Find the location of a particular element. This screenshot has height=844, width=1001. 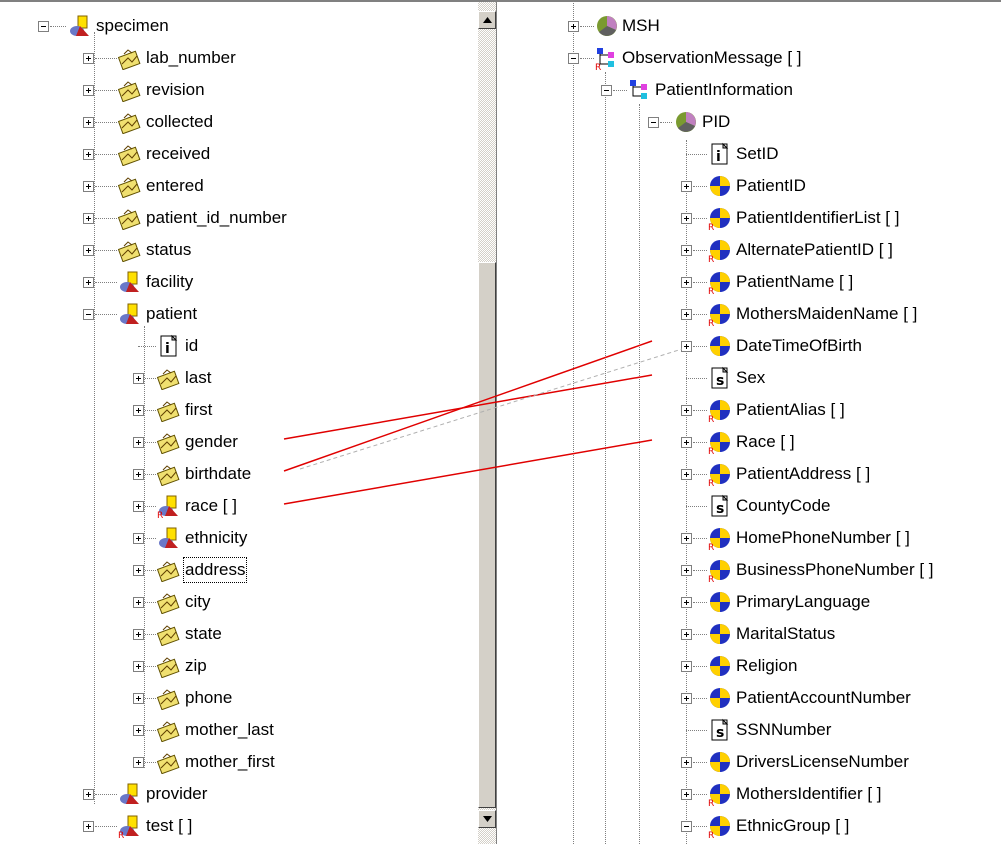

tree-node-zip: zip is located at coordinates (239, 667).